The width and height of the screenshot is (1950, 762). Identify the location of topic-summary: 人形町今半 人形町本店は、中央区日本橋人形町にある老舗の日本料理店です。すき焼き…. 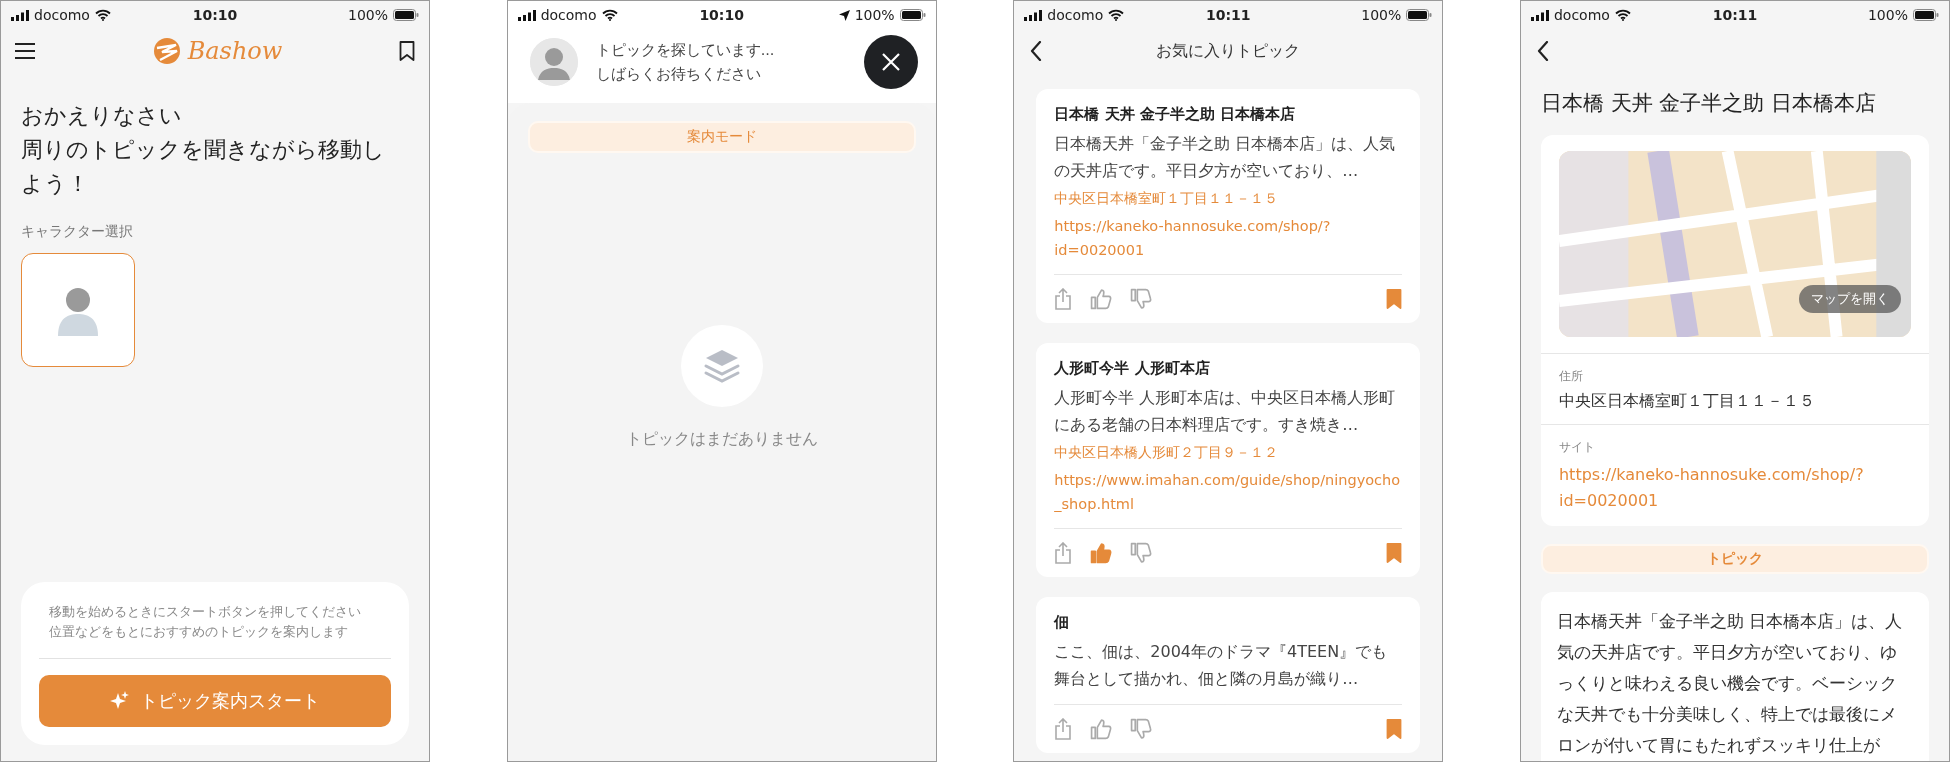
(1225, 411).